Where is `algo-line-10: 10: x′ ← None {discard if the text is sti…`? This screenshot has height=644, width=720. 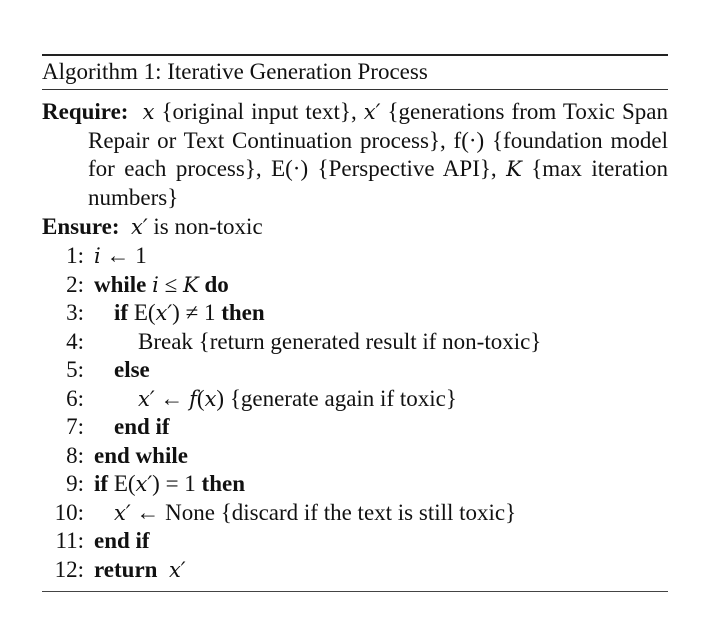 algo-line-10: 10: x′ ← None {discard if the text is sti… is located at coordinates (285, 512).